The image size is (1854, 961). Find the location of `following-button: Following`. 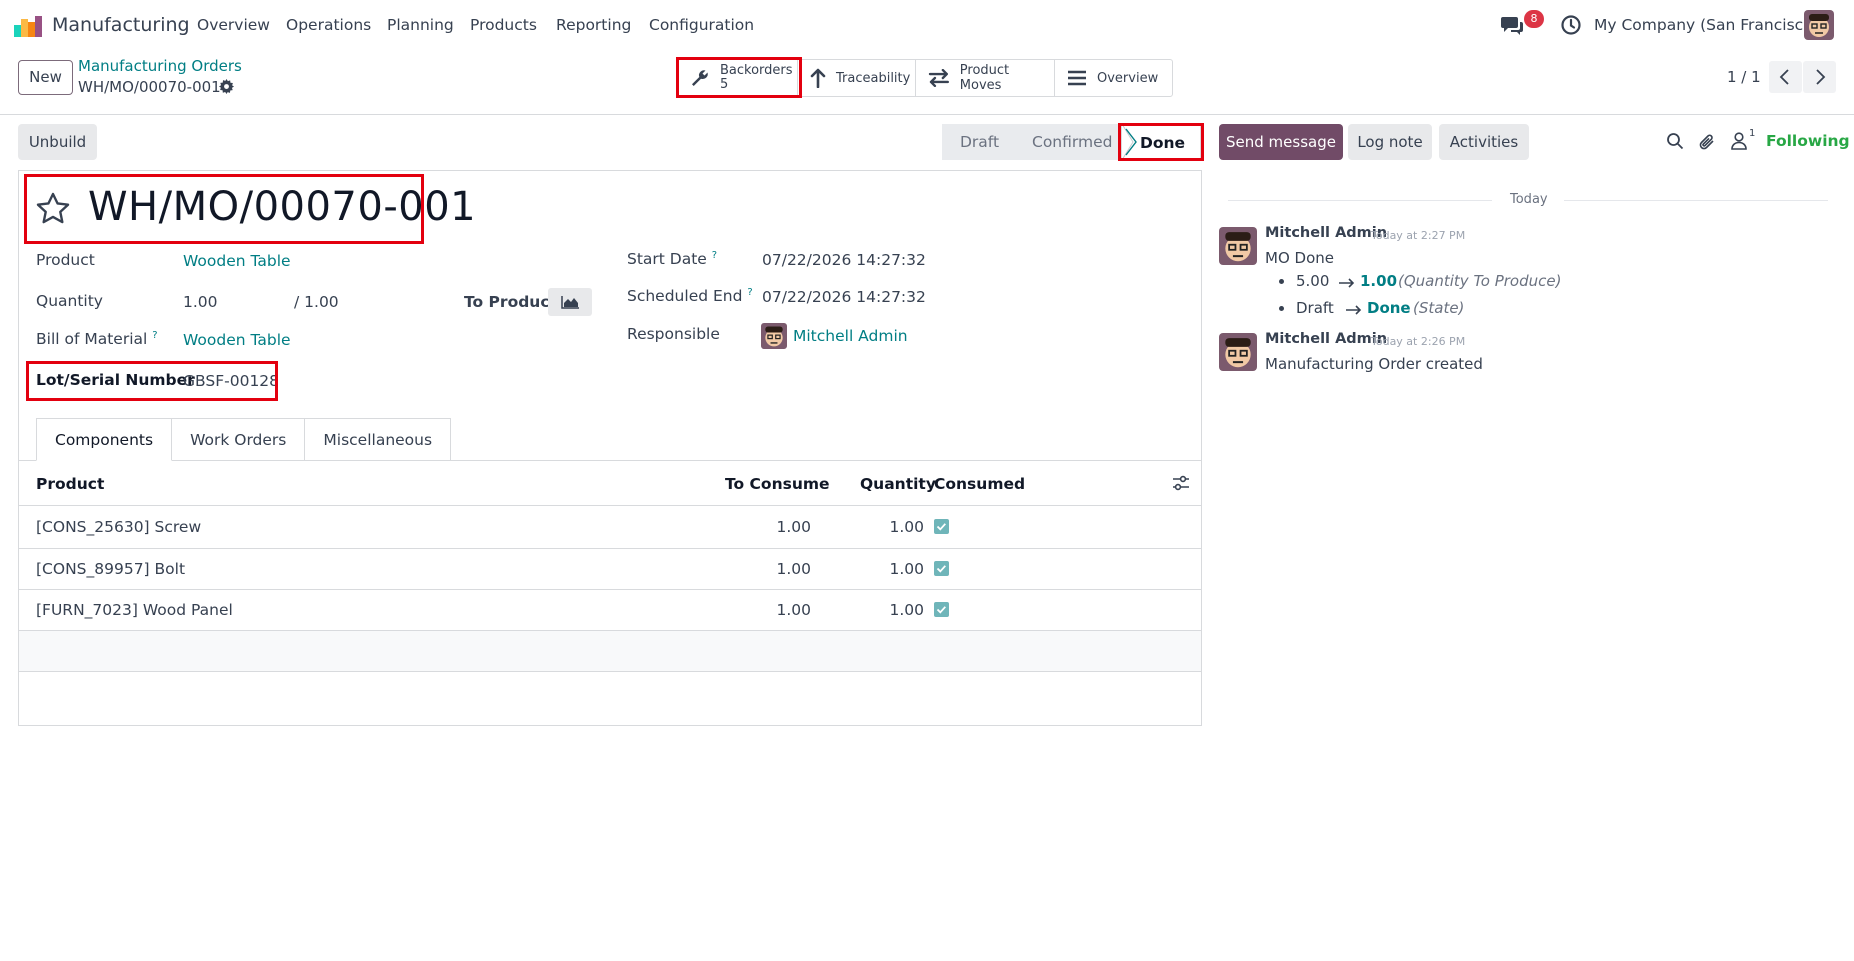

following-button: Following is located at coordinates (1808, 141).